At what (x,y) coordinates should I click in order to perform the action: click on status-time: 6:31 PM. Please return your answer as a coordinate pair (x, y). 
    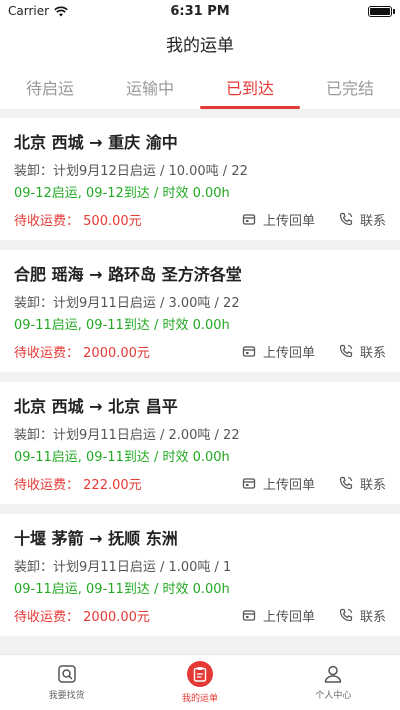
    Looking at the image, I should click on (200, 11).